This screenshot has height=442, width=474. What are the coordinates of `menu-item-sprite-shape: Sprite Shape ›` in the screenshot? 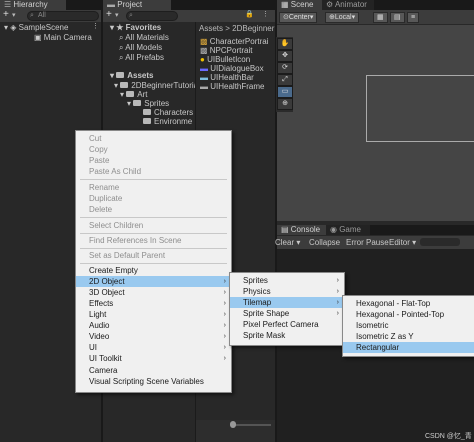 It's located at (287, 313).